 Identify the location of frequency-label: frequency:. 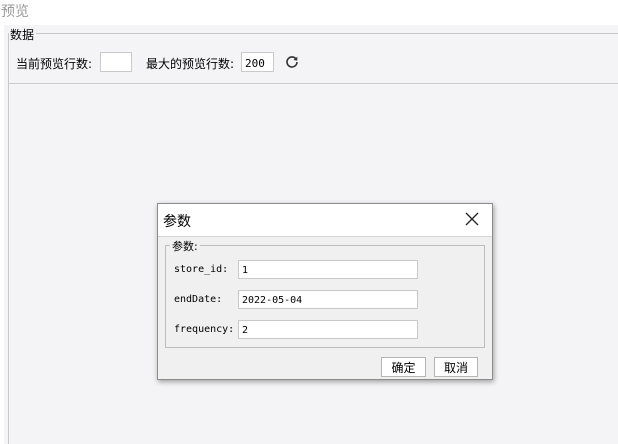
(204, 329).